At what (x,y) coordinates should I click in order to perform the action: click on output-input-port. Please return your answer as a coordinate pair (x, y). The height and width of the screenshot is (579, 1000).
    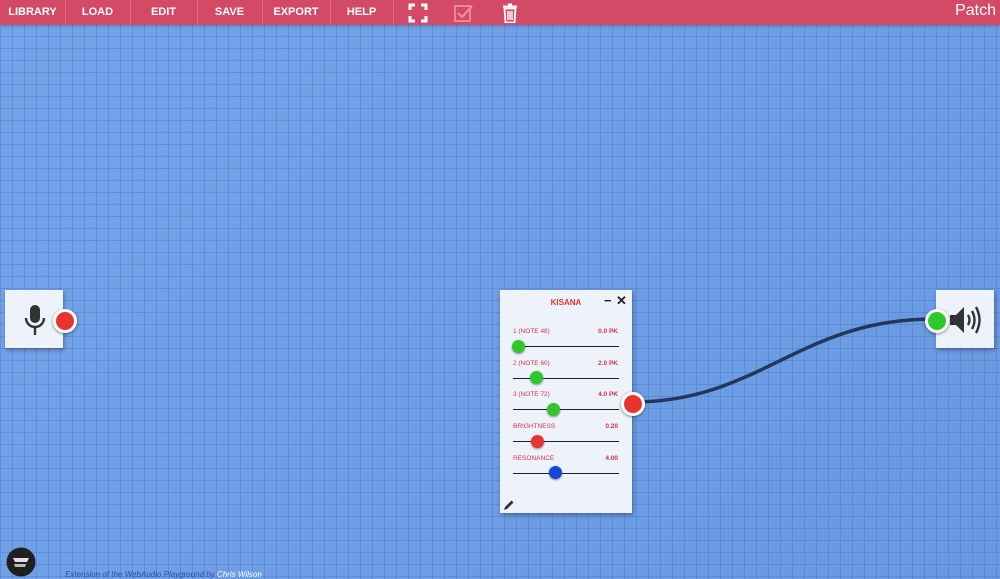
    Looking at the image, I should click on (937, 321).